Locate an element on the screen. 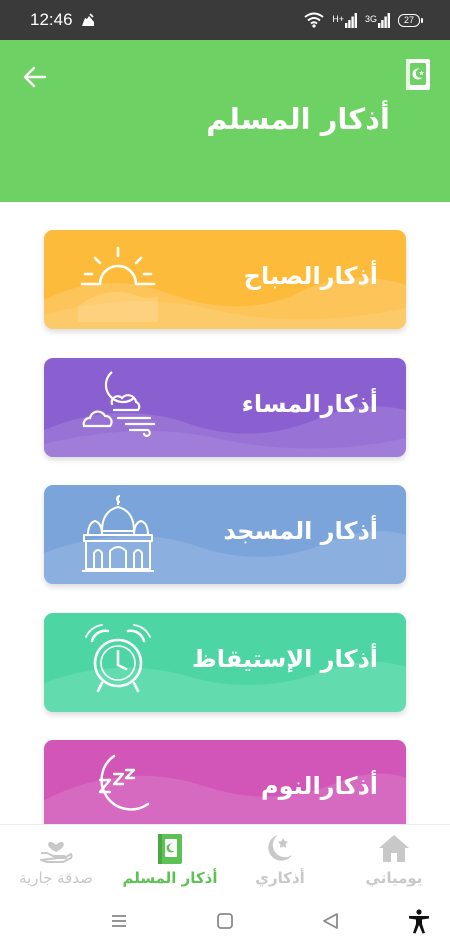  mosque-icon is located at coordinates (118, 533).